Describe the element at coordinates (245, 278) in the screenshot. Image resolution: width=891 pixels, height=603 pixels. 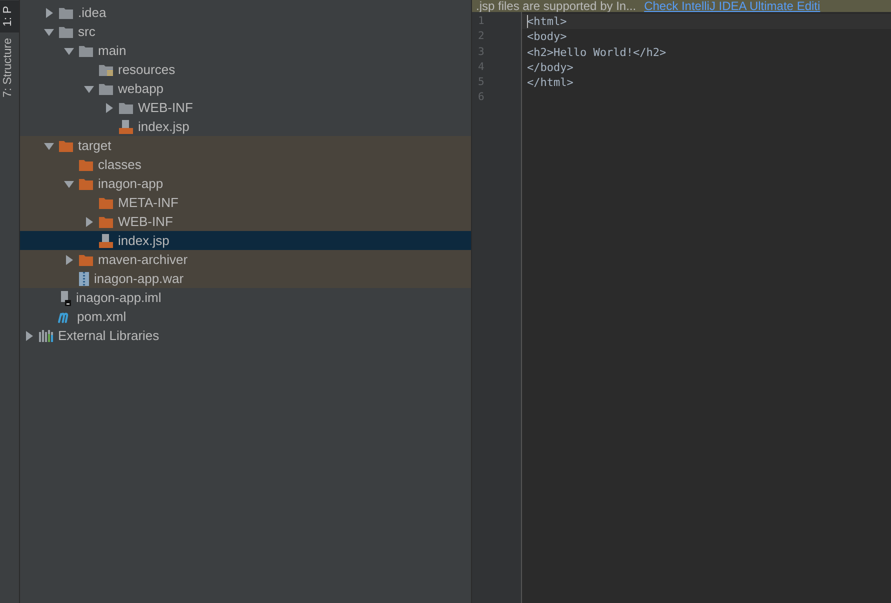
I see `tree-item: inagon-app.war` at that location.